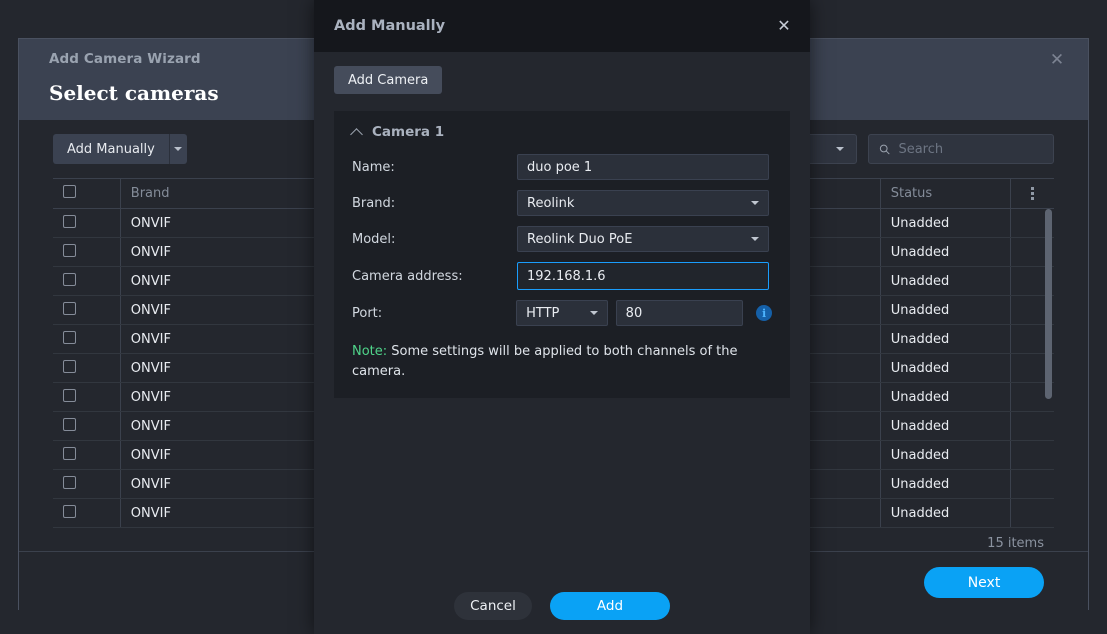  I want to click on note-prefix: Note:, so click(370, 351).